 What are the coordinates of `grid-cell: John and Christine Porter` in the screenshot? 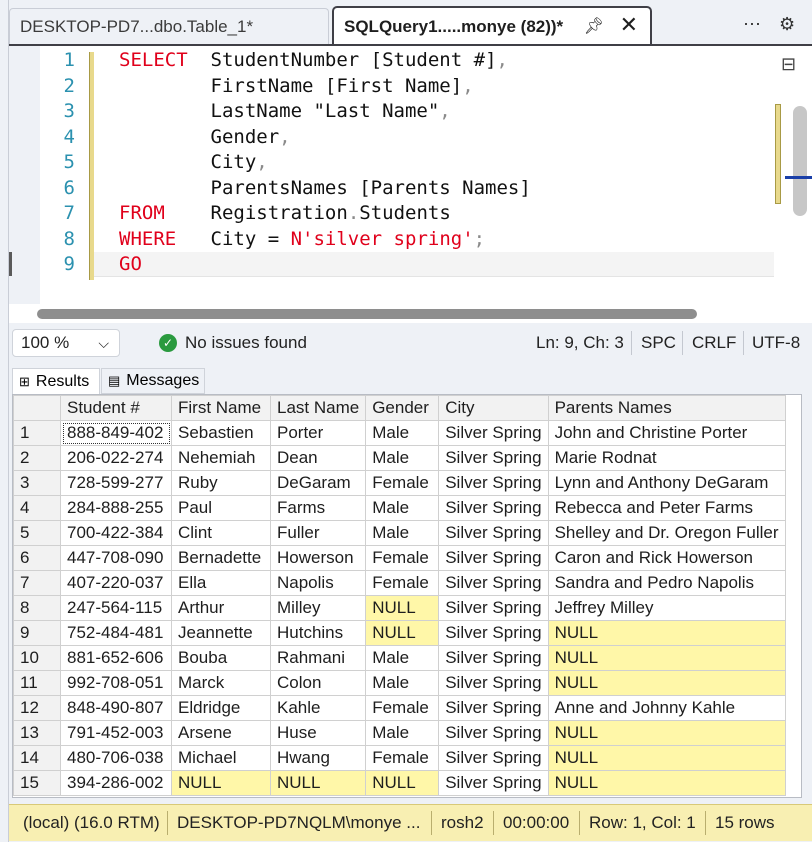 It's located at (666, 433).